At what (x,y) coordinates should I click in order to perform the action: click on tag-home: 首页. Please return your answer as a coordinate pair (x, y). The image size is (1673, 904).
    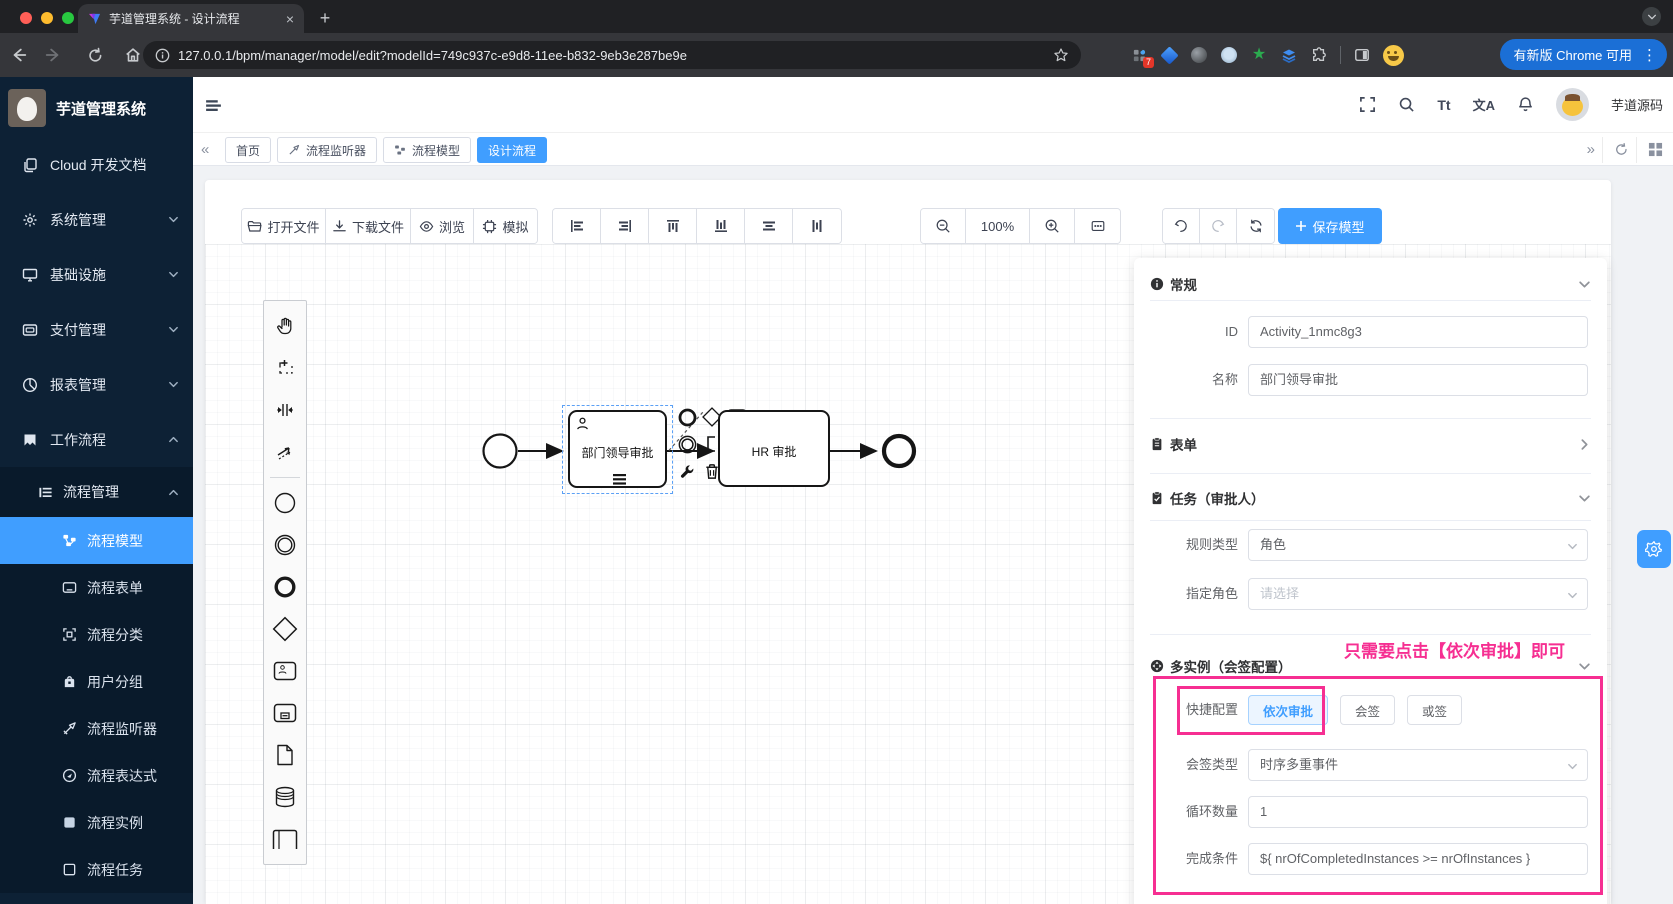
    Looking at the image, I should click on (248, 150).